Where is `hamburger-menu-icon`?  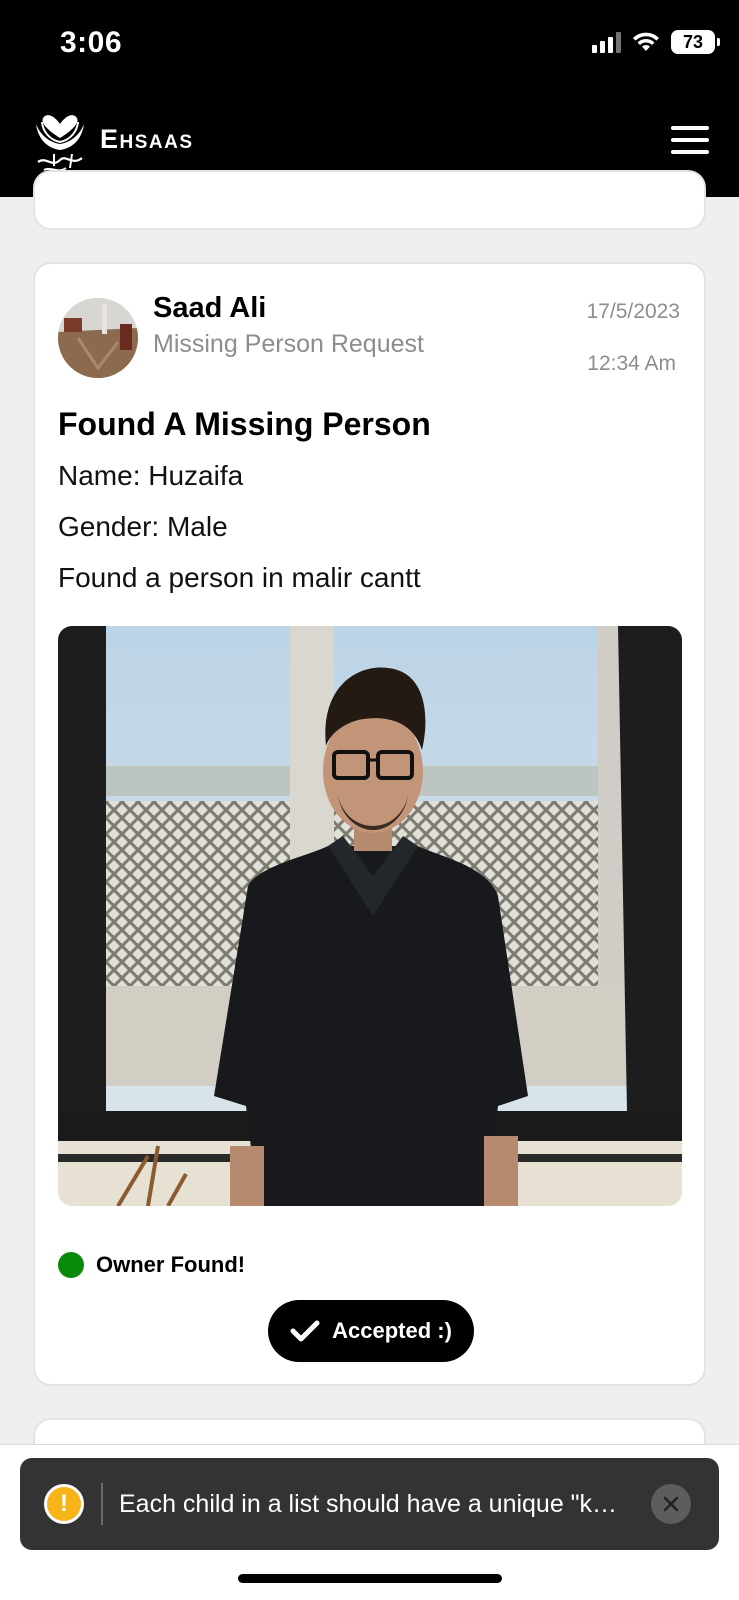 hamburger-menu-icon is located at coordinates (690, 140).